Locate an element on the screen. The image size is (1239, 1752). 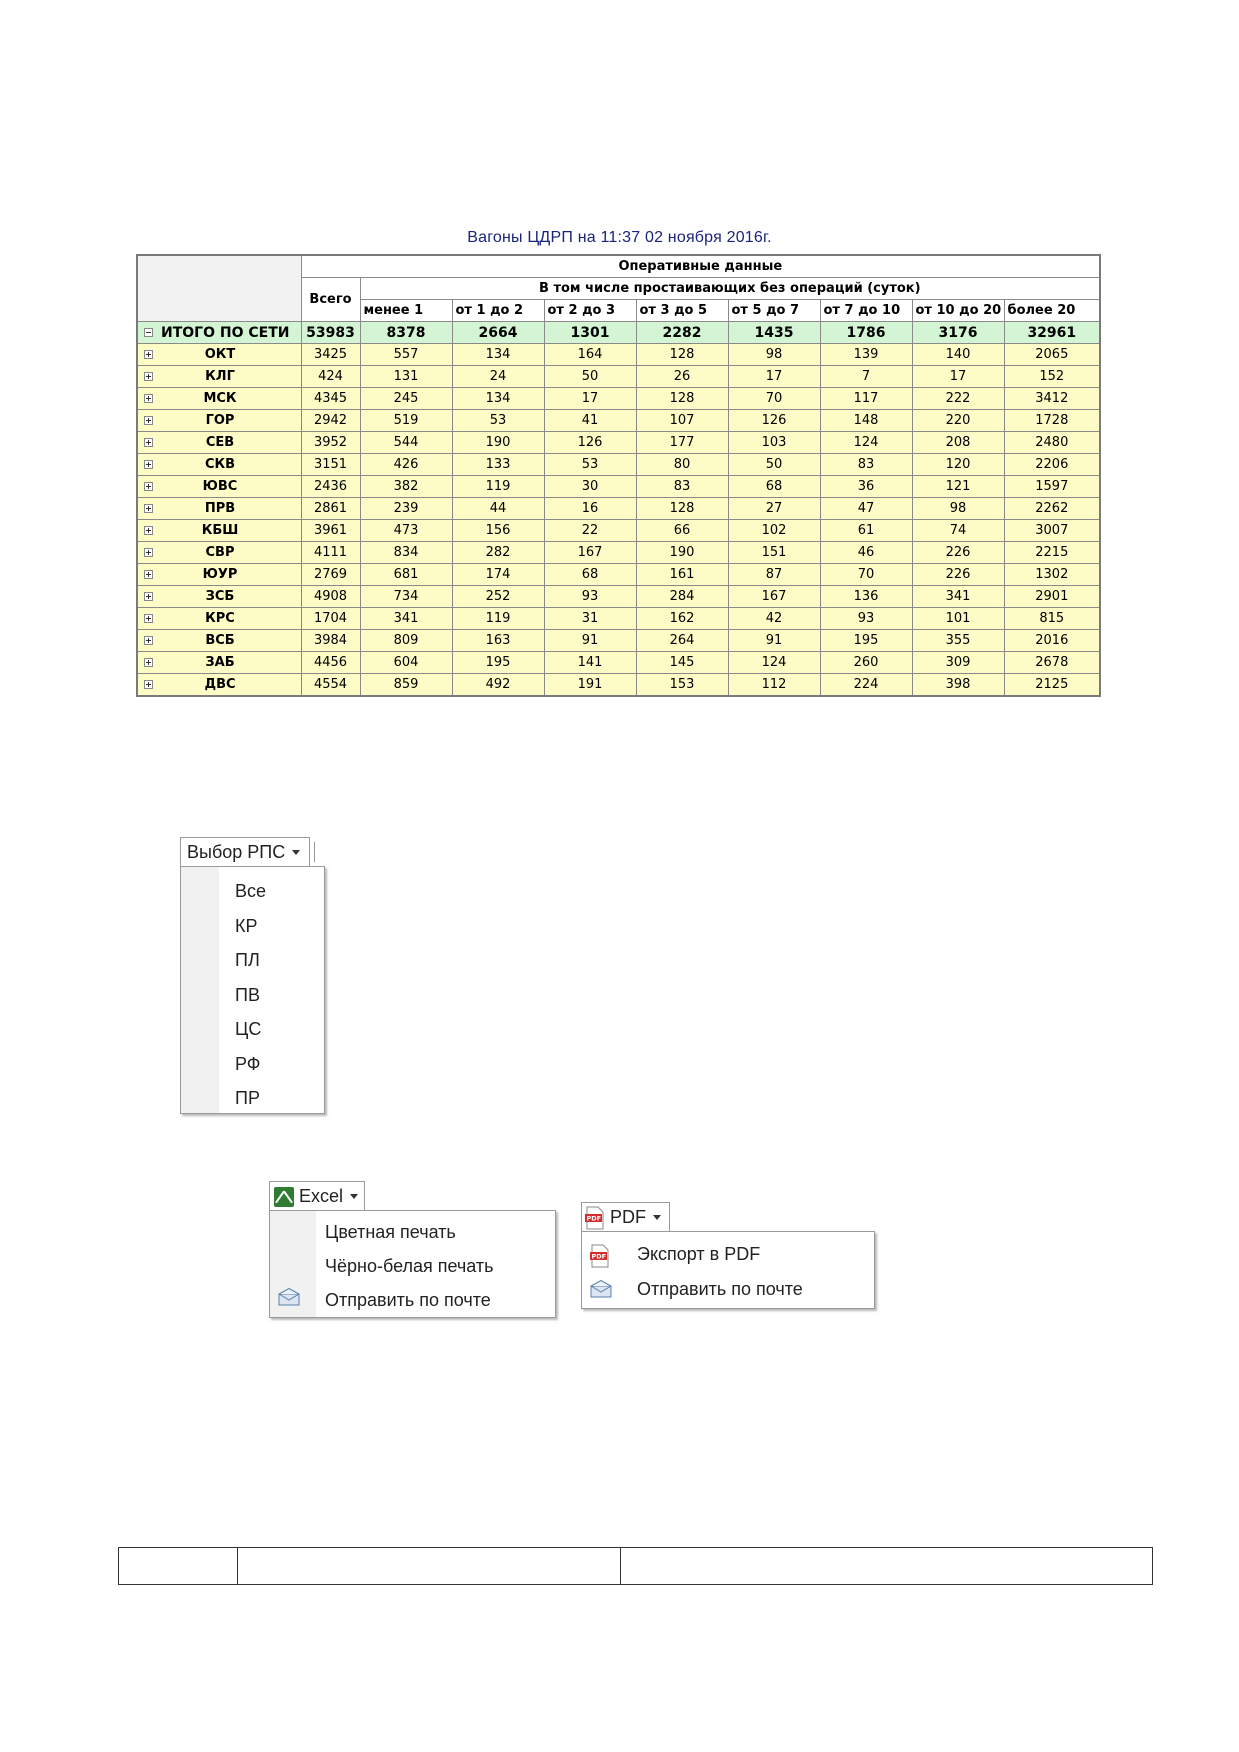
table-cell: 492 is located at coordinates (498, 685).